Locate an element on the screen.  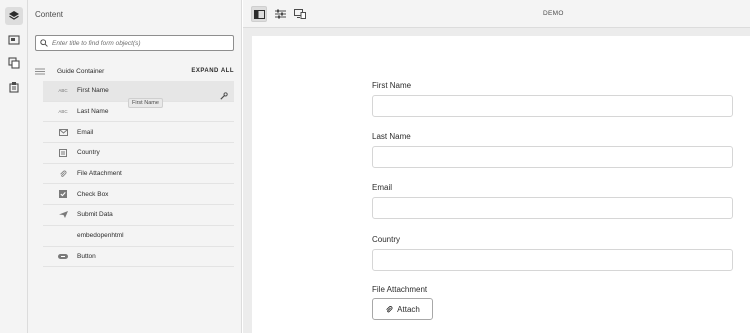
send-icon is located at coordinates (63, 215).